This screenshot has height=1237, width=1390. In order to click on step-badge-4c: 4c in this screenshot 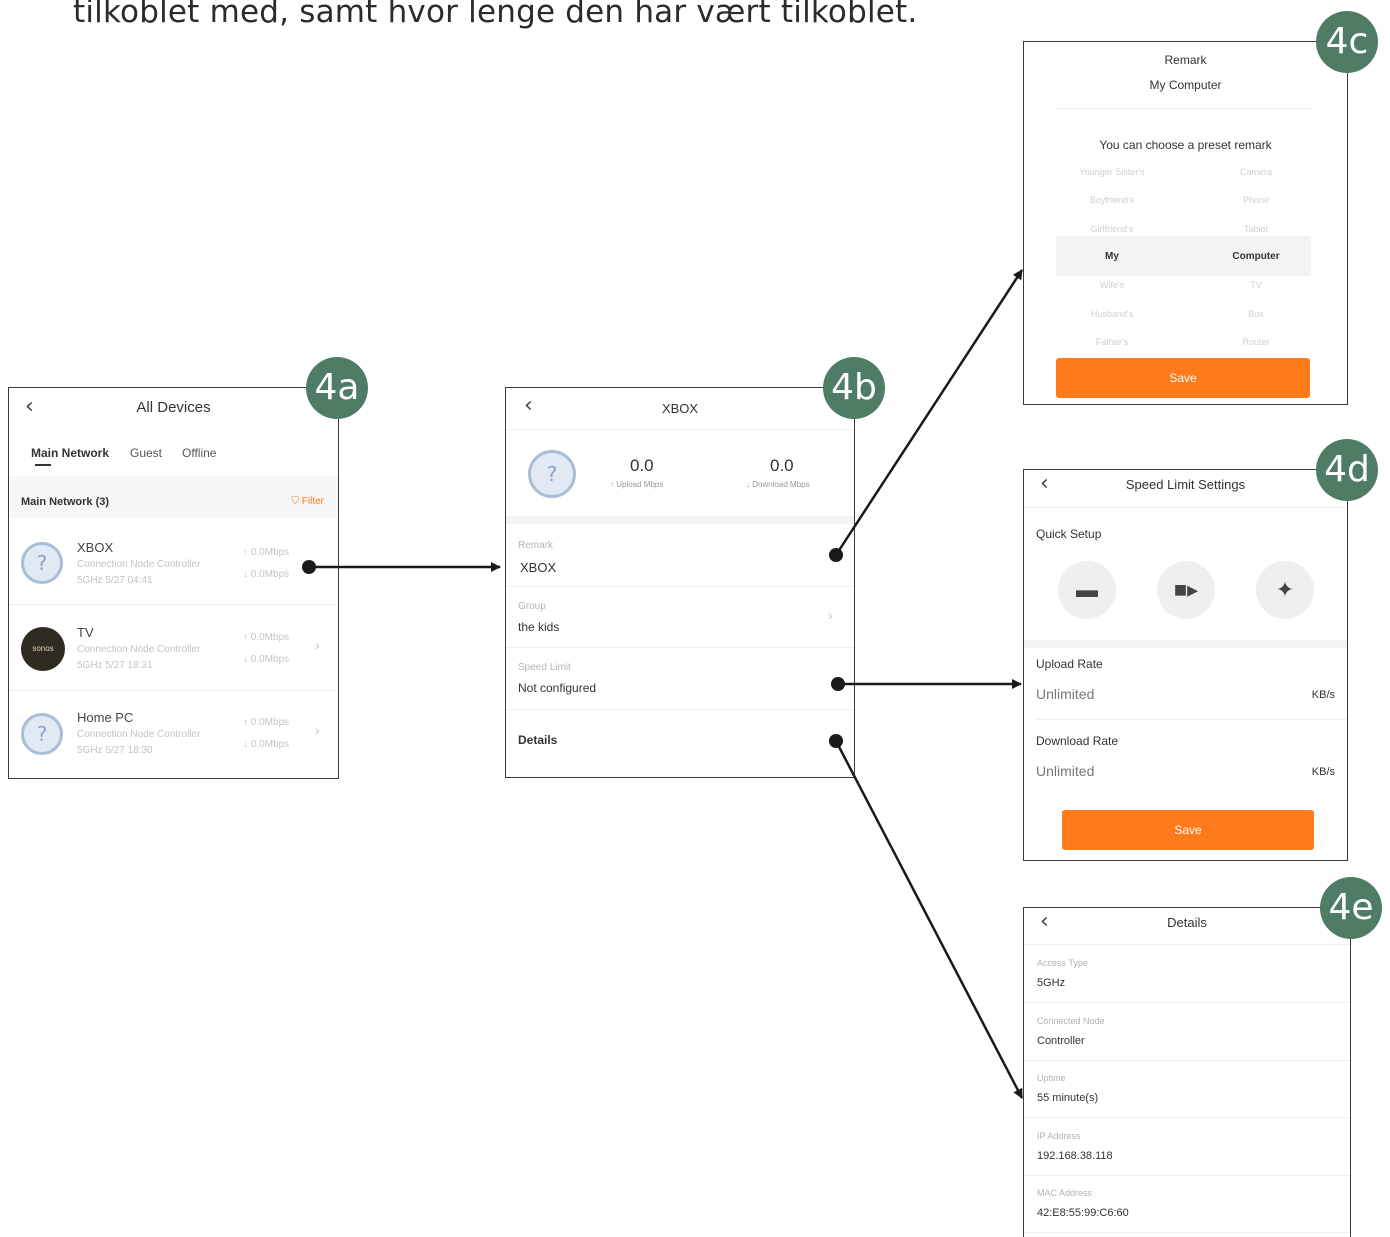, I will do `click(1347, 42)`.